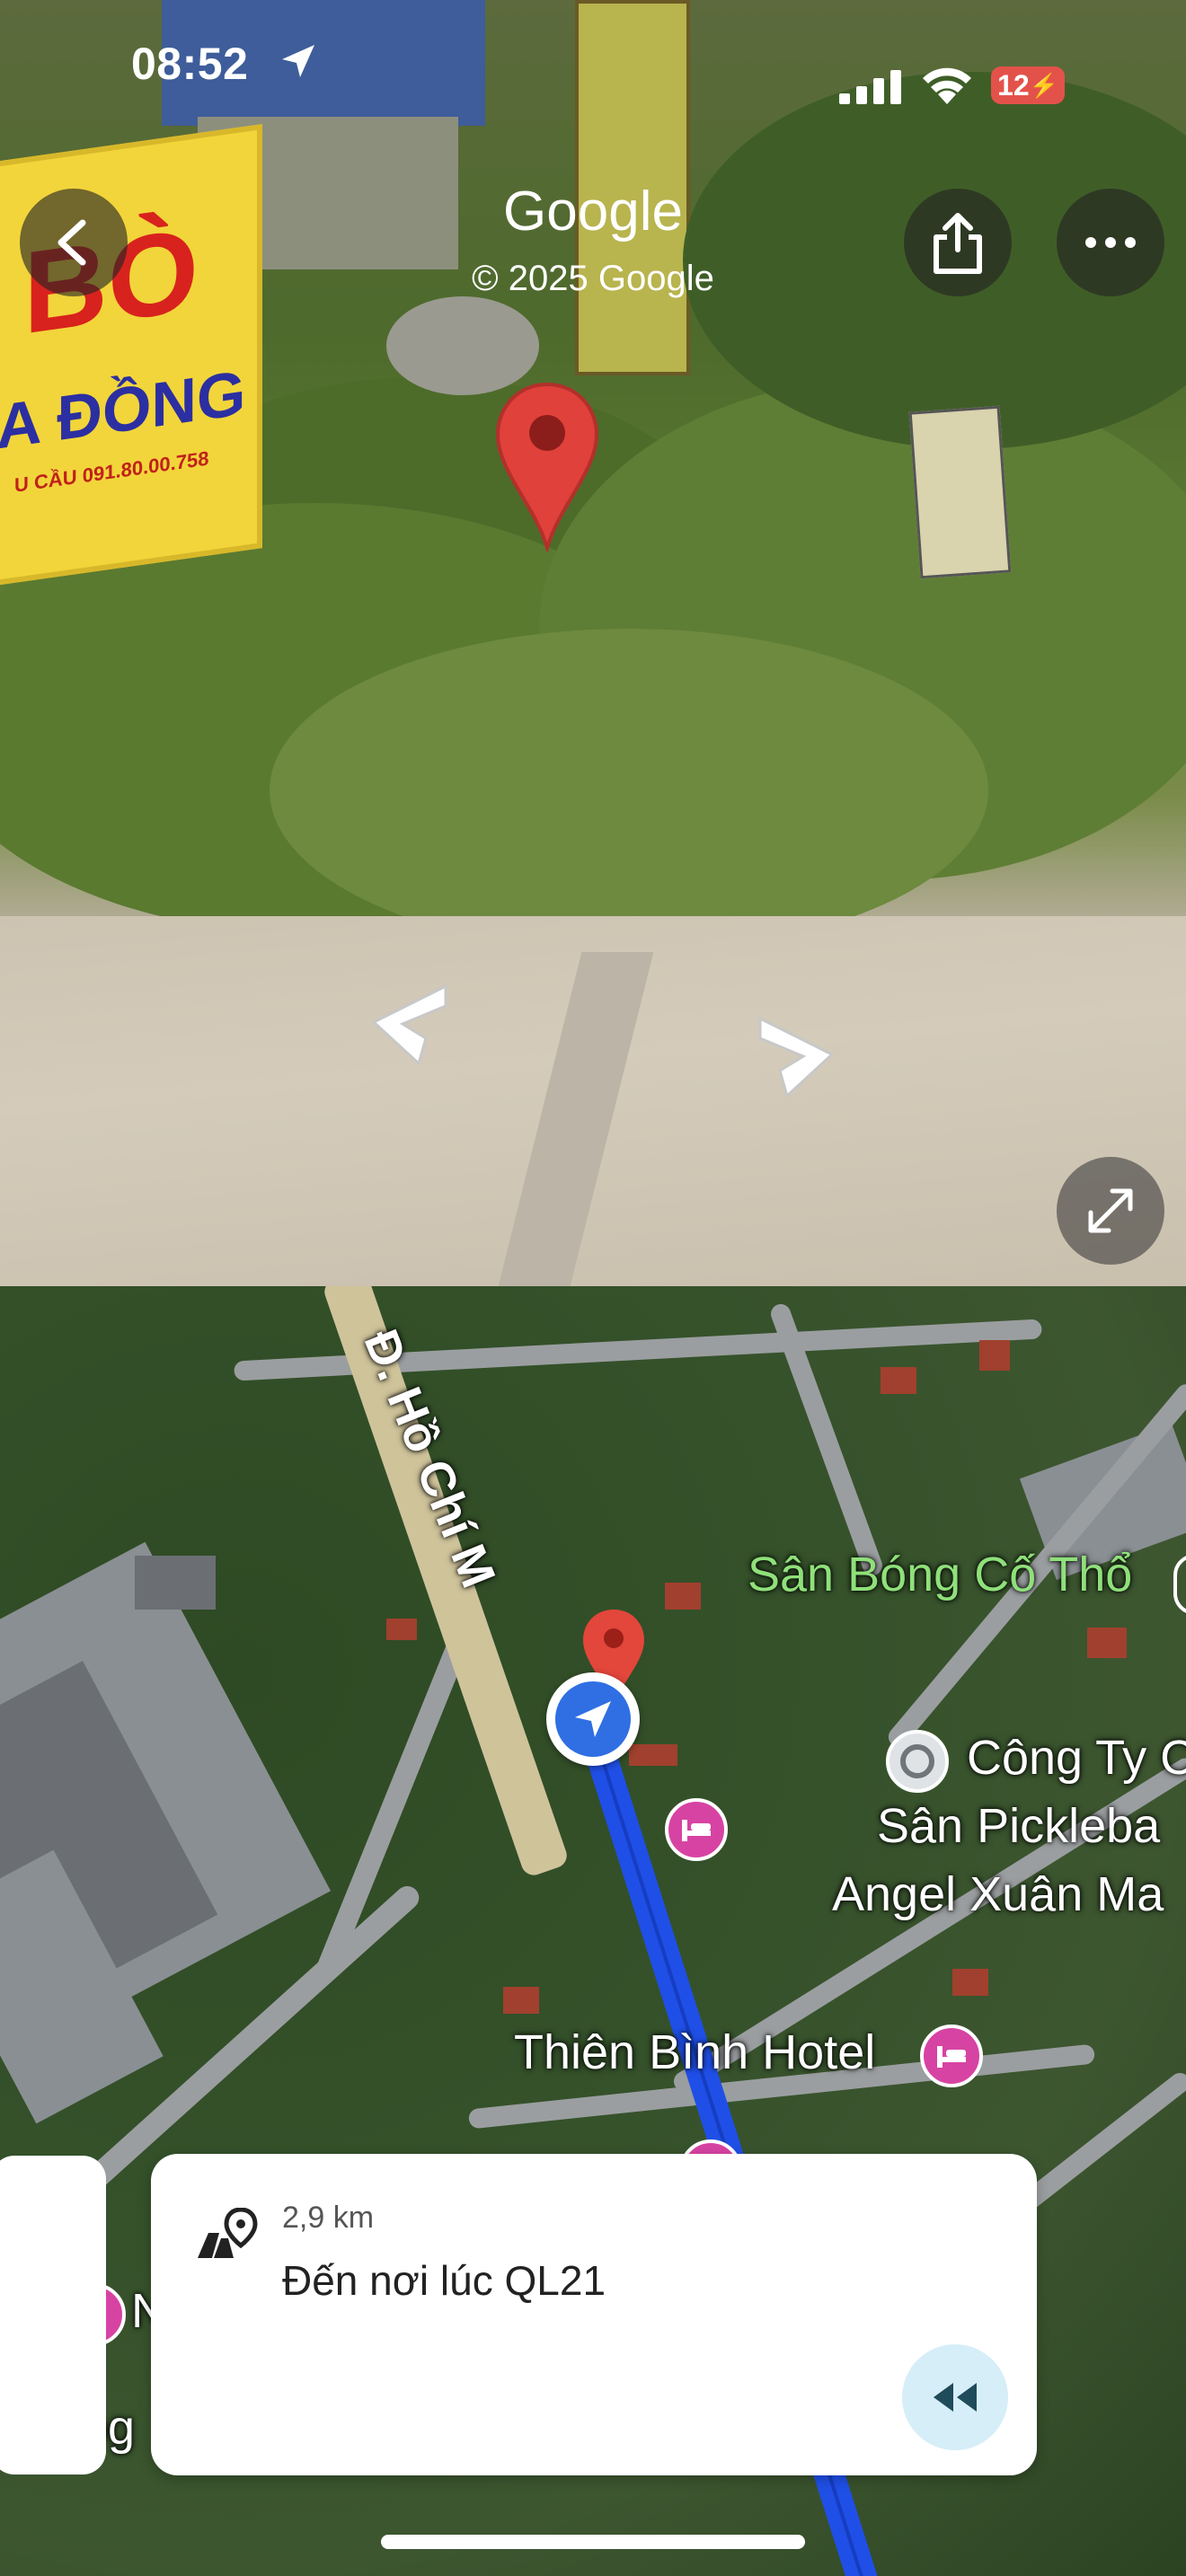 This screenshot has width=1186, height=2576. I want to click on road, so click(395, 1800).